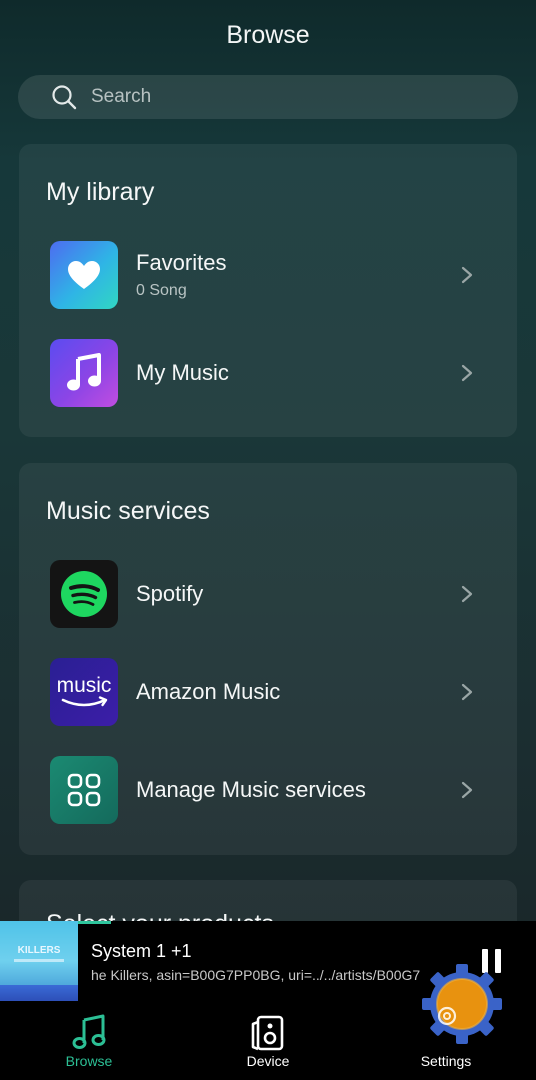  What do you see at coordinates (128, 511) in the screenshot?
I see `music-services-title: Music services` at bounding box center [128, 511].